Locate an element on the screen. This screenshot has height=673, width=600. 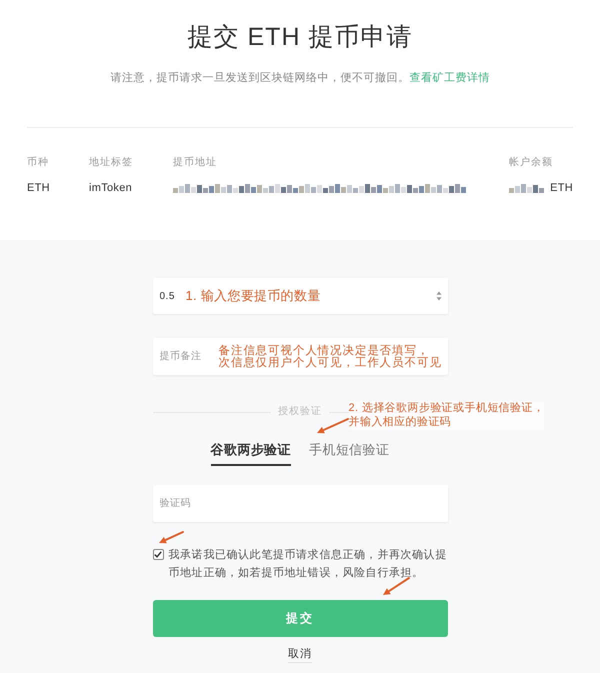
checkmark-icon is located at coordinates (158, 554).